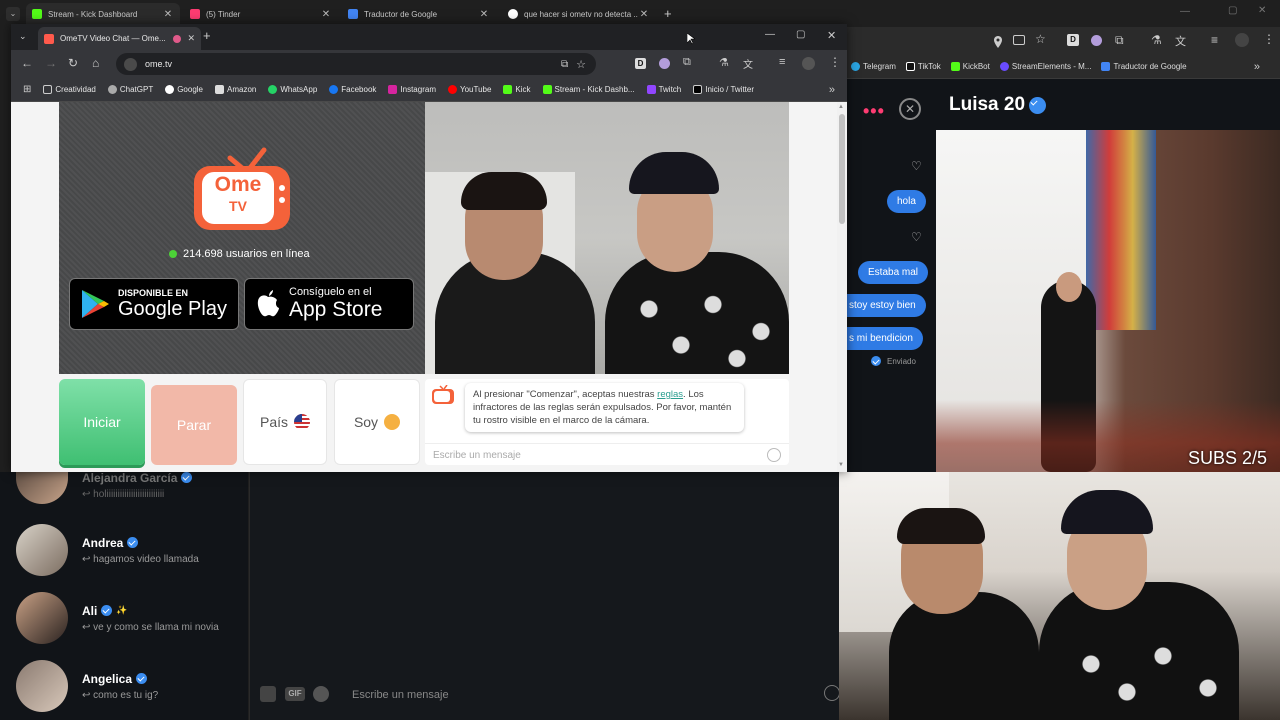 This screenshot has height=720, width=1280. What do you see at coordinates (841, 465) in the screenshot?
I see `scroll-down-icon: ▼` at bounding box center [841, 465].